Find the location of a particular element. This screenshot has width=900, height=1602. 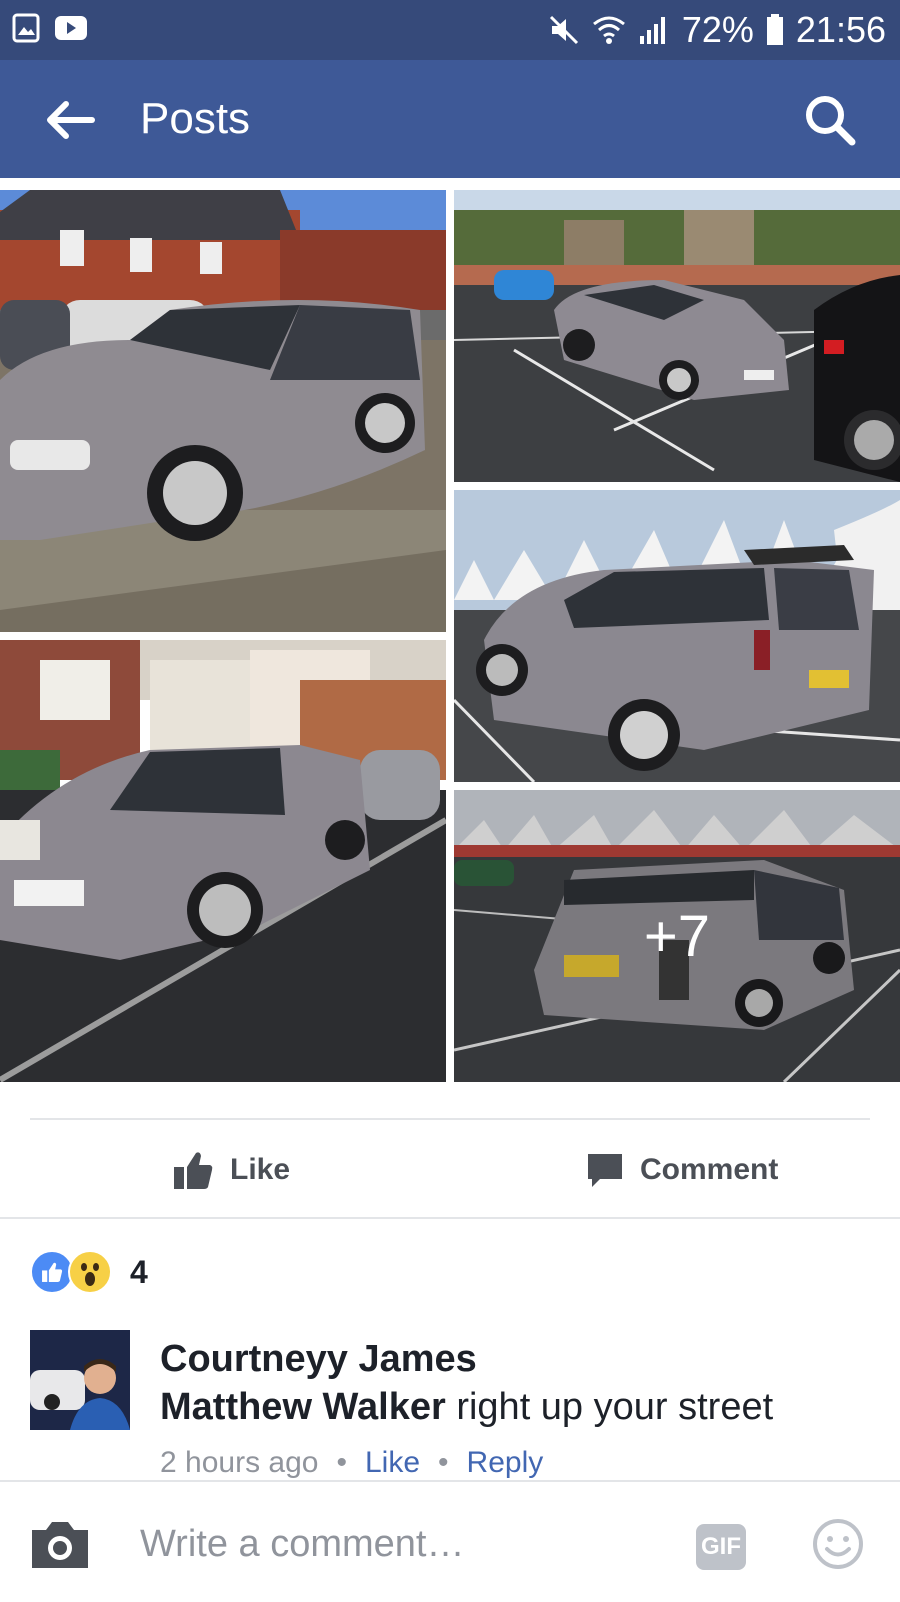

comment-author: Courtneyy James is located at coordinates (318, 1359).